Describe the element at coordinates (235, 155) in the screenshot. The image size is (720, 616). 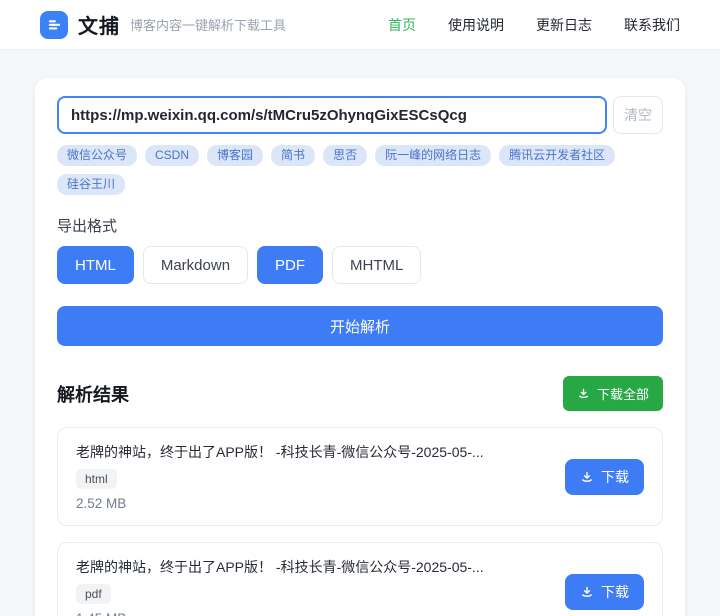
I see `tag-cnblogs: 博客园` at that location.